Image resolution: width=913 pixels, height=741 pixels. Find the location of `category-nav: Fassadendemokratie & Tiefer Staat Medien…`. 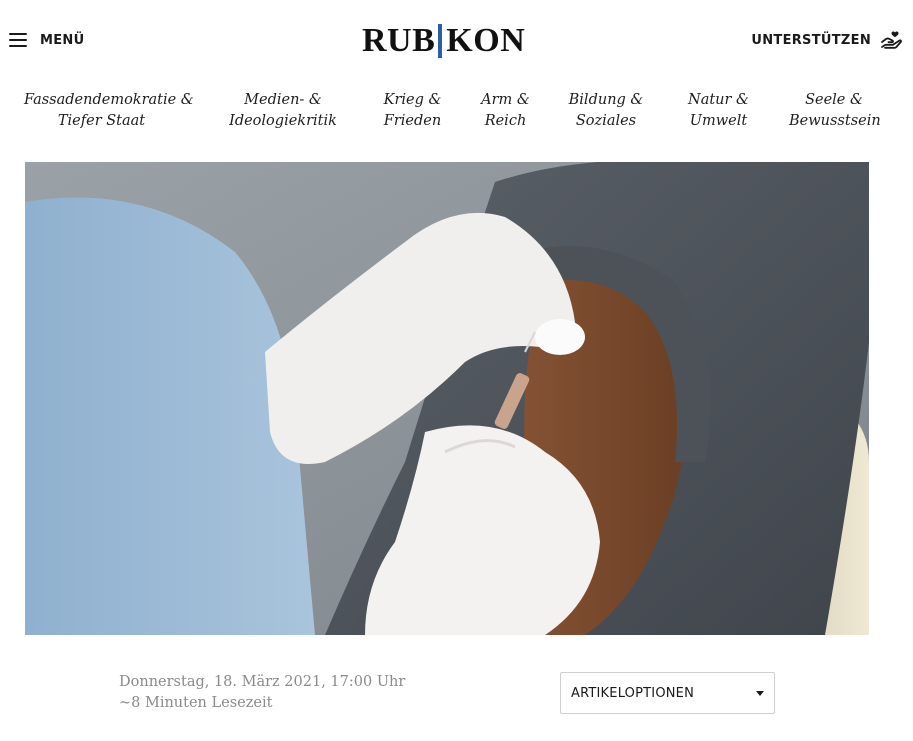

category-nav: Fassadendemokratie & Tiefer Staat Medien… is located at coordinates (456, 115).